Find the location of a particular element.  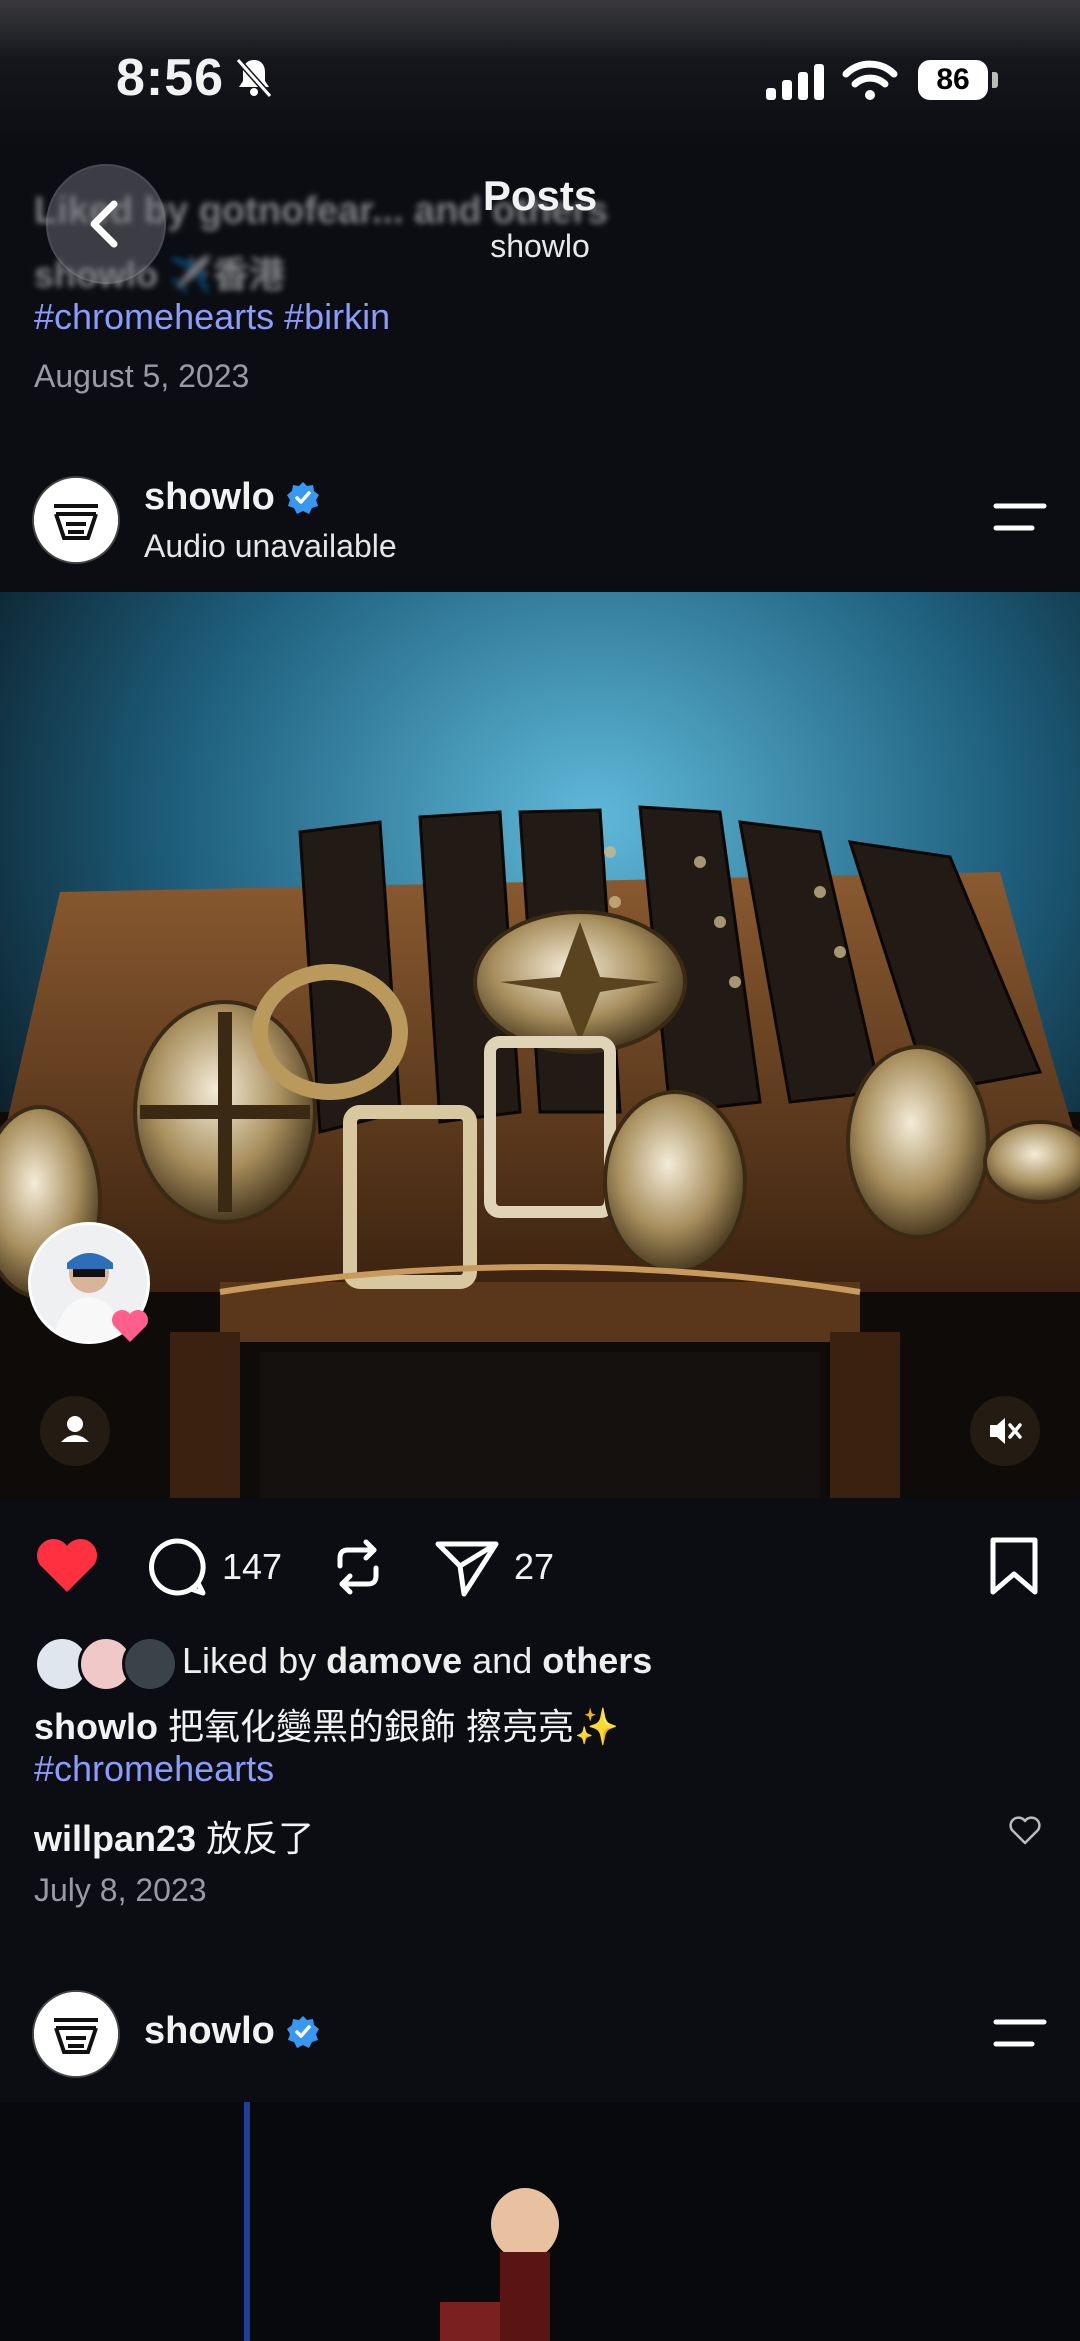

liked-by-text: Liked by damove and others is located at coordinates (417, 1661).